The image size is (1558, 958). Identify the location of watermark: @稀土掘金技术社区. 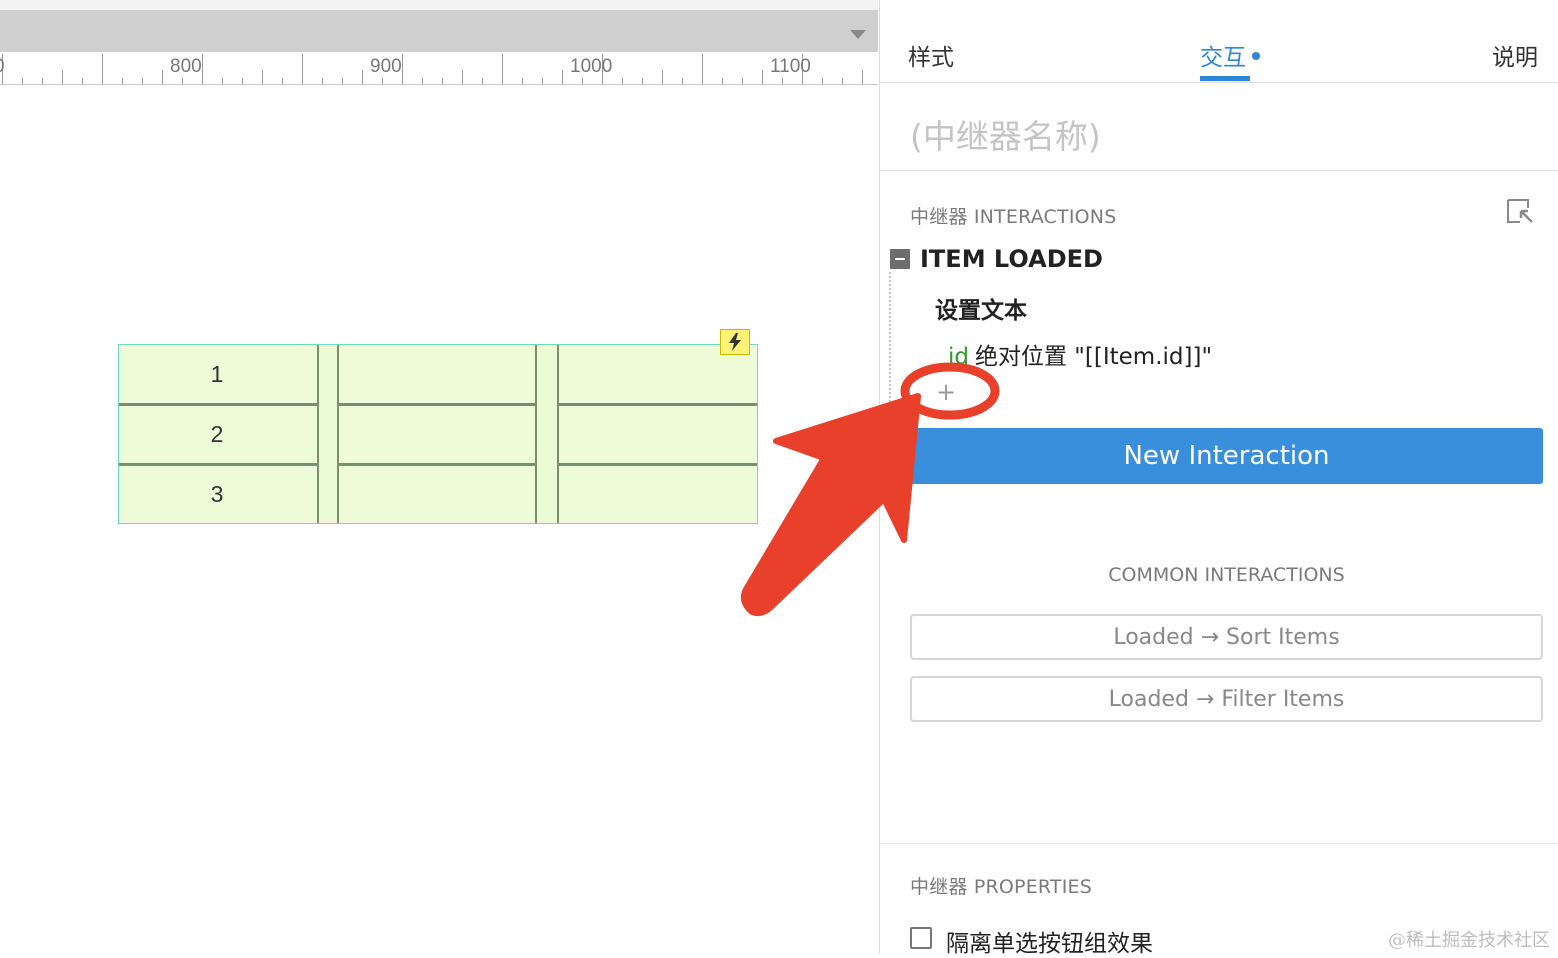
(1469, 940).